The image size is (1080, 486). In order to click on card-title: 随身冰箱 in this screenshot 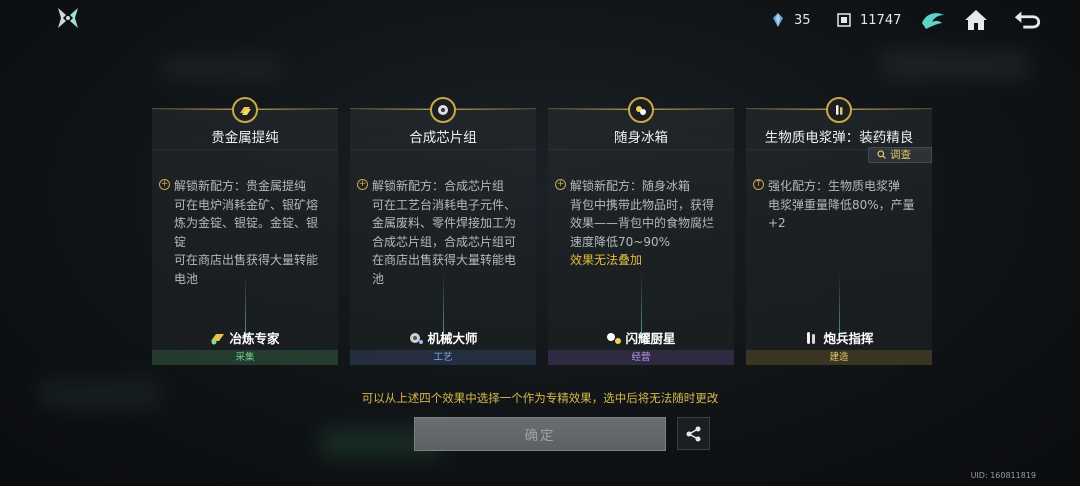, I will do `click(641, 138)`.